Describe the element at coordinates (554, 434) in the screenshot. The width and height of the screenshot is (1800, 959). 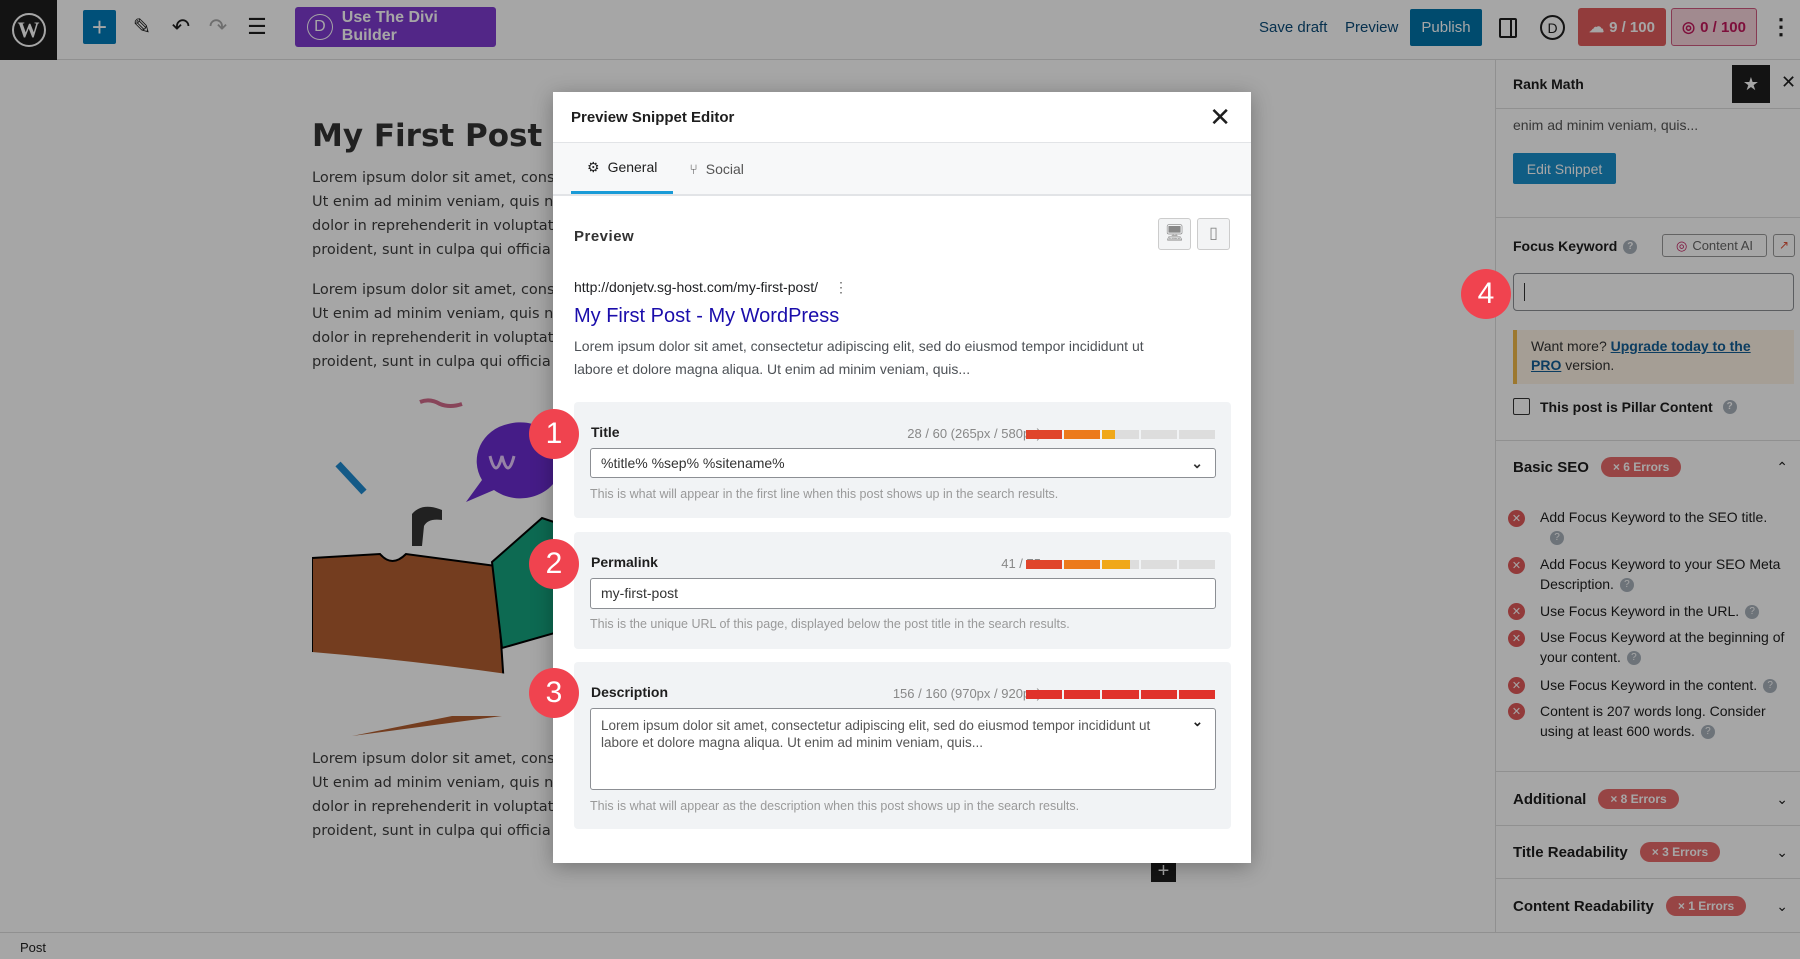
I see `step-badge-1: 1` at that location.